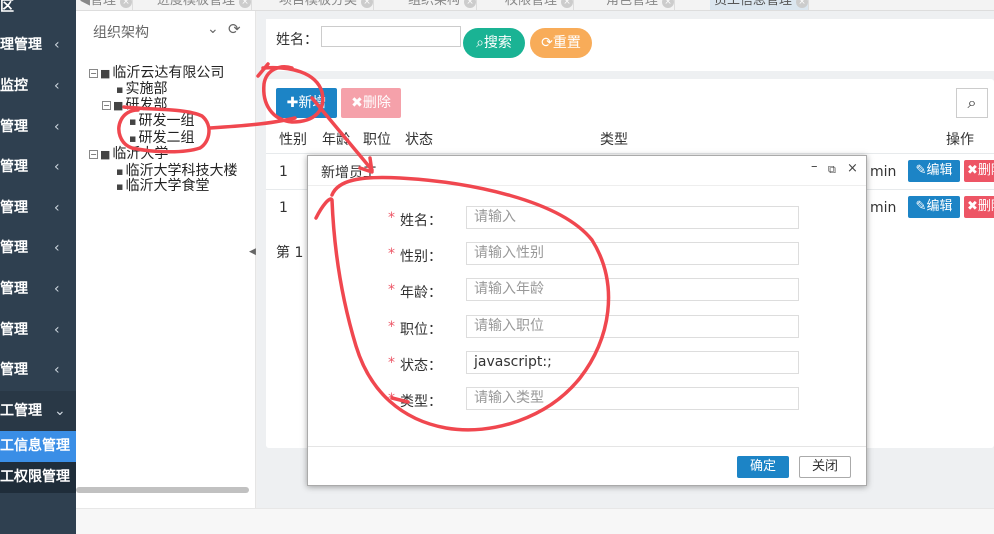  Describe the element at coordinates (814, 166) in the screenshot. I see `minimize-icon: –` at that location.